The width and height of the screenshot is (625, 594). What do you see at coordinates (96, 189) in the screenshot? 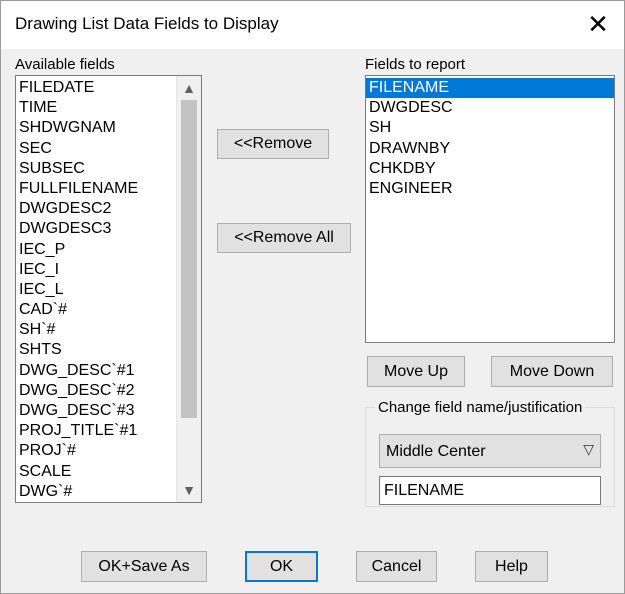
I see `available-field-item: FULLFILENAME` at bounding box center [96, 189].